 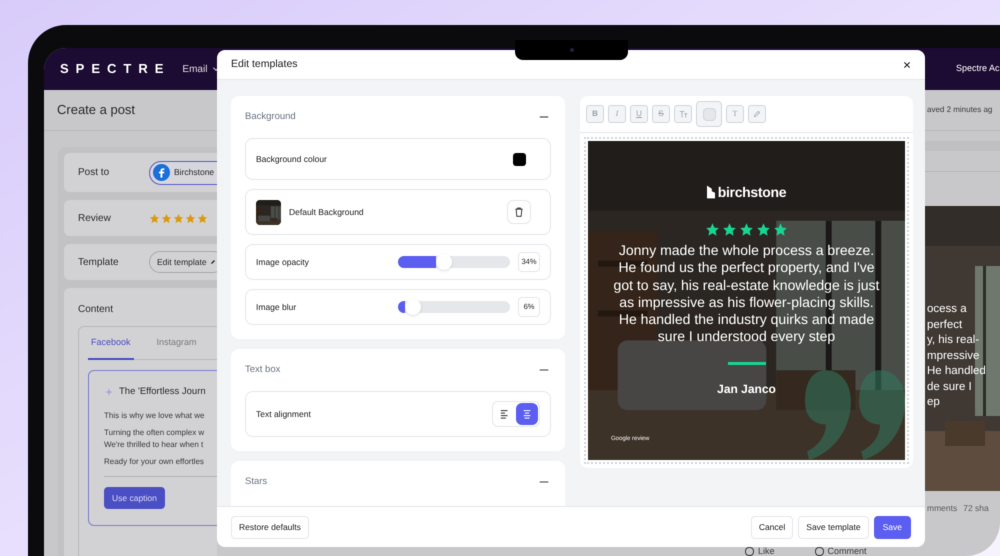 What do you see at coordinates (527, 414) in the screenshot?
I see `align-center-icon` at bounding box center [527, 414].